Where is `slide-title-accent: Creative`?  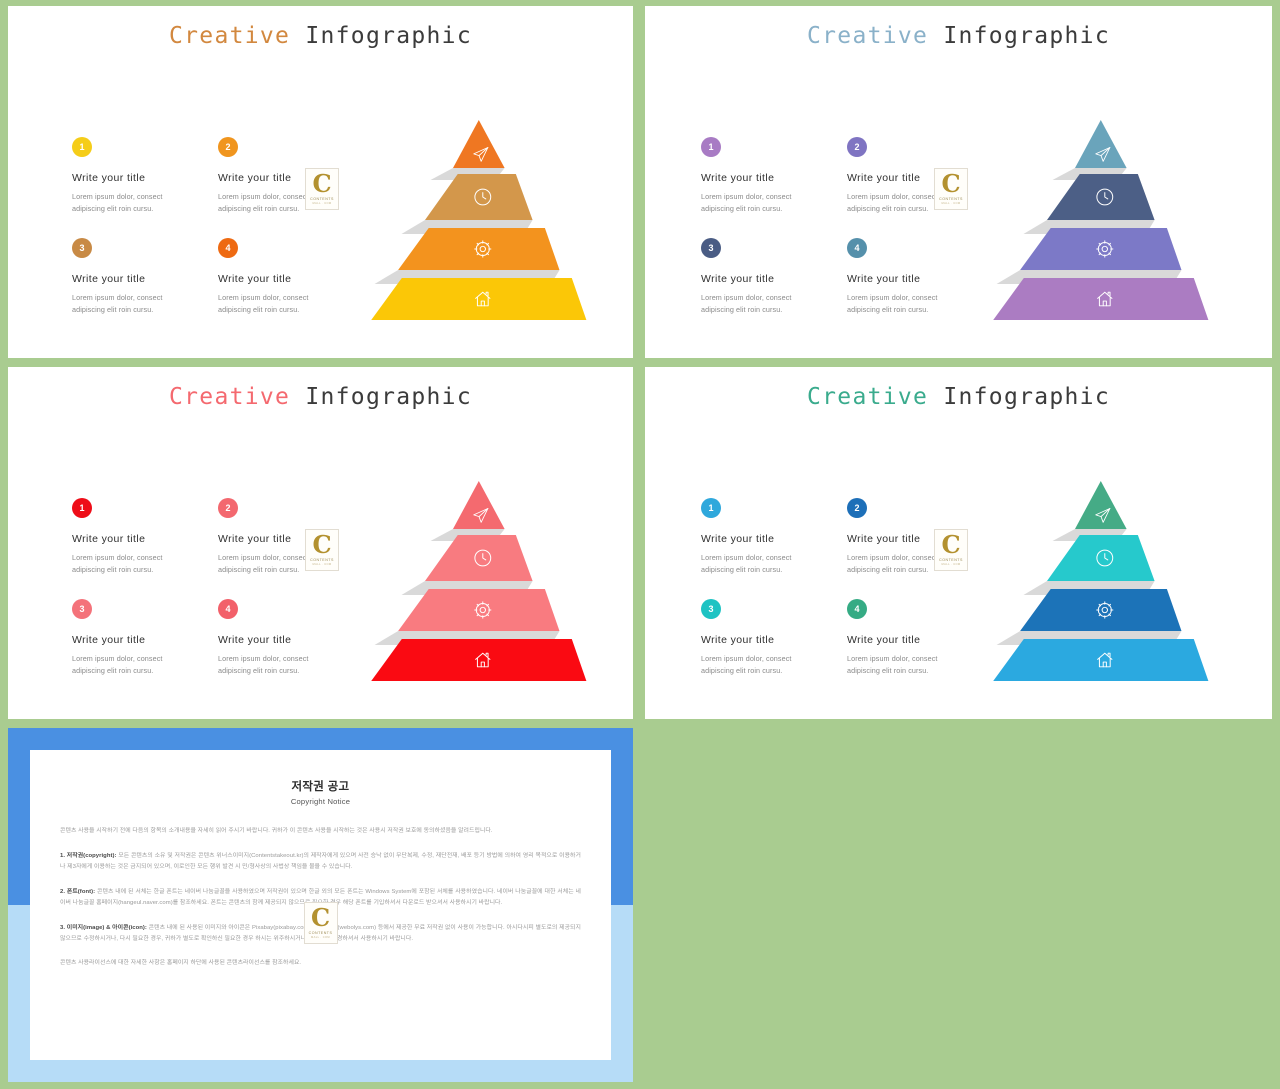
slide-title-accent: Creative is located at coordinates (868, 397).